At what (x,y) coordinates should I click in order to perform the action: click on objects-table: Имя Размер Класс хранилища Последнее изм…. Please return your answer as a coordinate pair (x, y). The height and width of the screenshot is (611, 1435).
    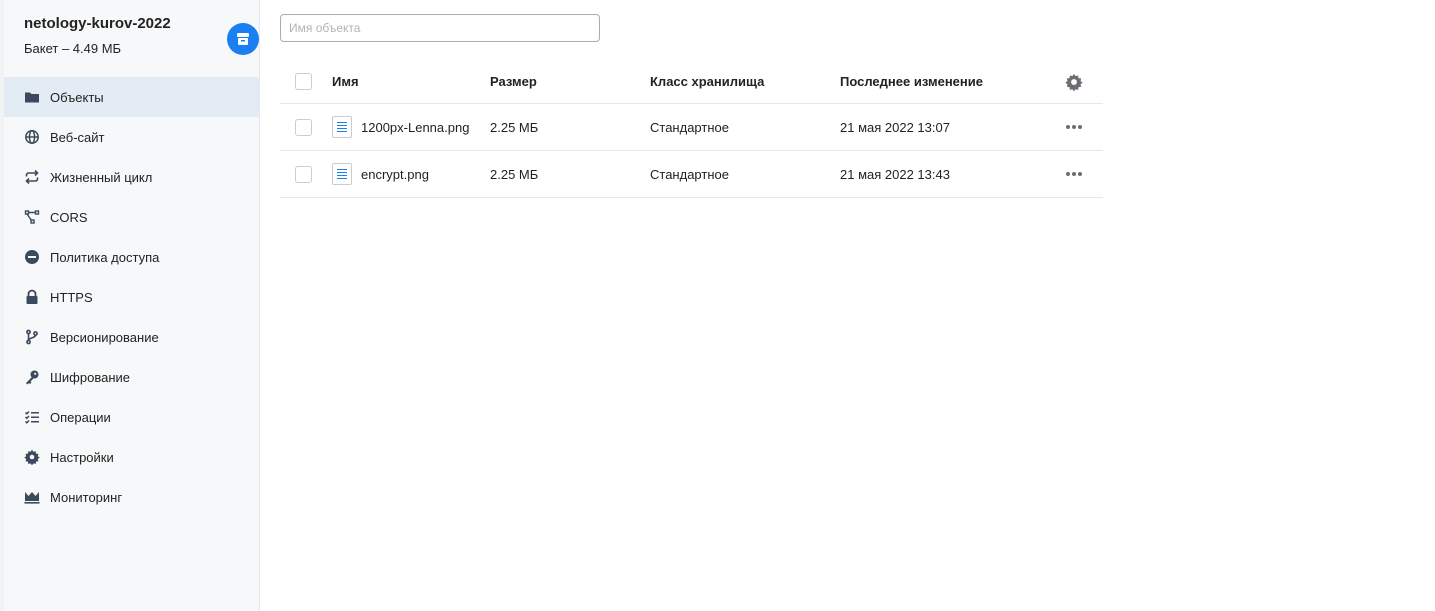
    Looking at the image, I should click on (691, 129).